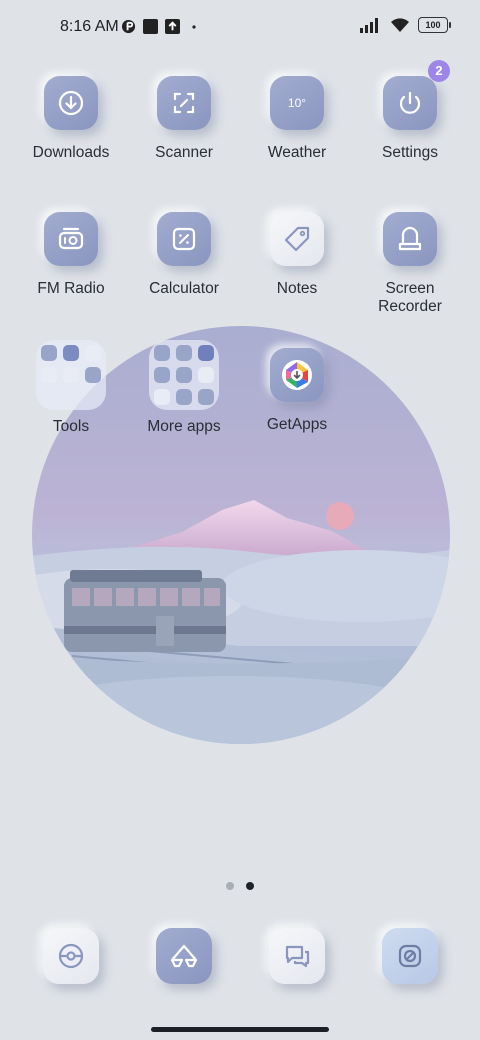 This screenshot has width=480, height=1040. Describe the element at coordinates (184, 152) in the screenshot. I see `app-label-scanner: Scanner` at that location.